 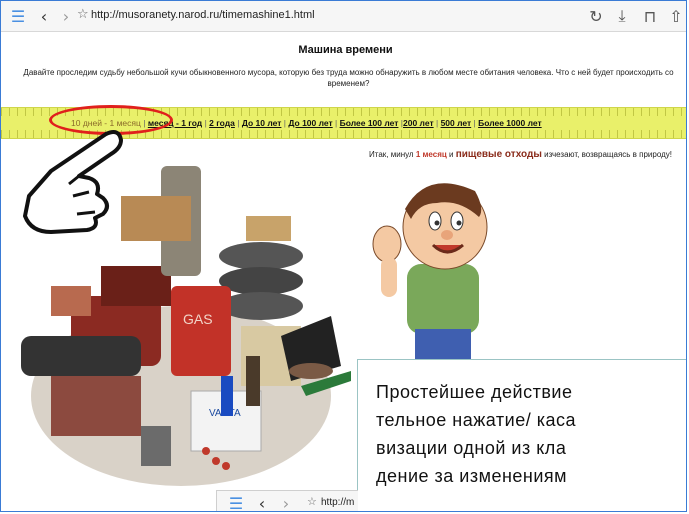 I want to click on menu-icon: ☰, so click(x=18, y=16).